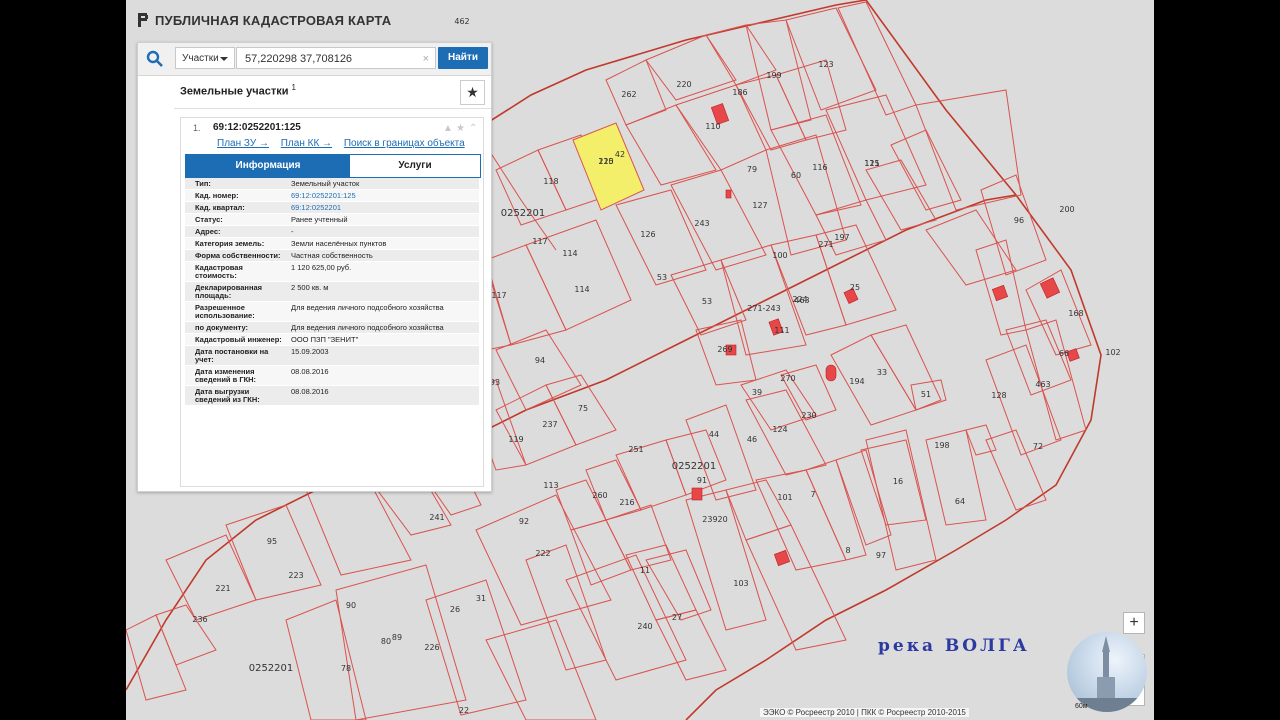 The image size is (1280, 720). What do you see at coordinates (332, 232) in the screenshot?
I see `info-row: Адрес: -` at bounding box center [332, 232].